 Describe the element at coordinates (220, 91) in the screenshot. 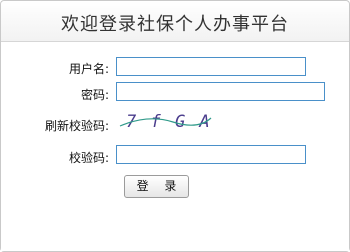

I see `password-input` at that location.